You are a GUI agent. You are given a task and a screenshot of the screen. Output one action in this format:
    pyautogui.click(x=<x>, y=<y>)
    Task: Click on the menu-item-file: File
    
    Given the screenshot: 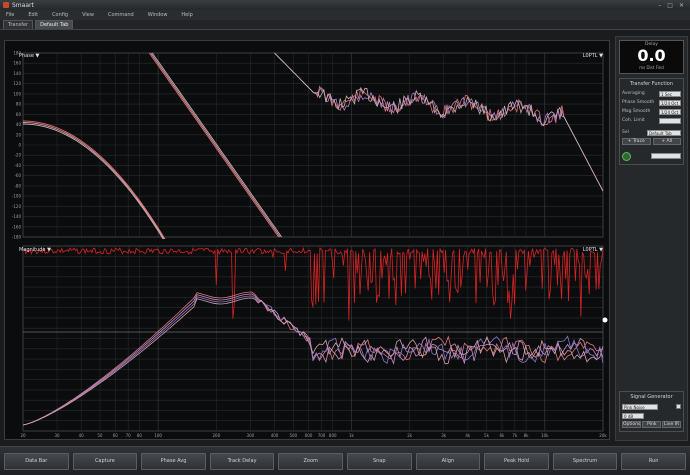 What is the action you would take?
    pyautogui.click(x=10, y=15)
    